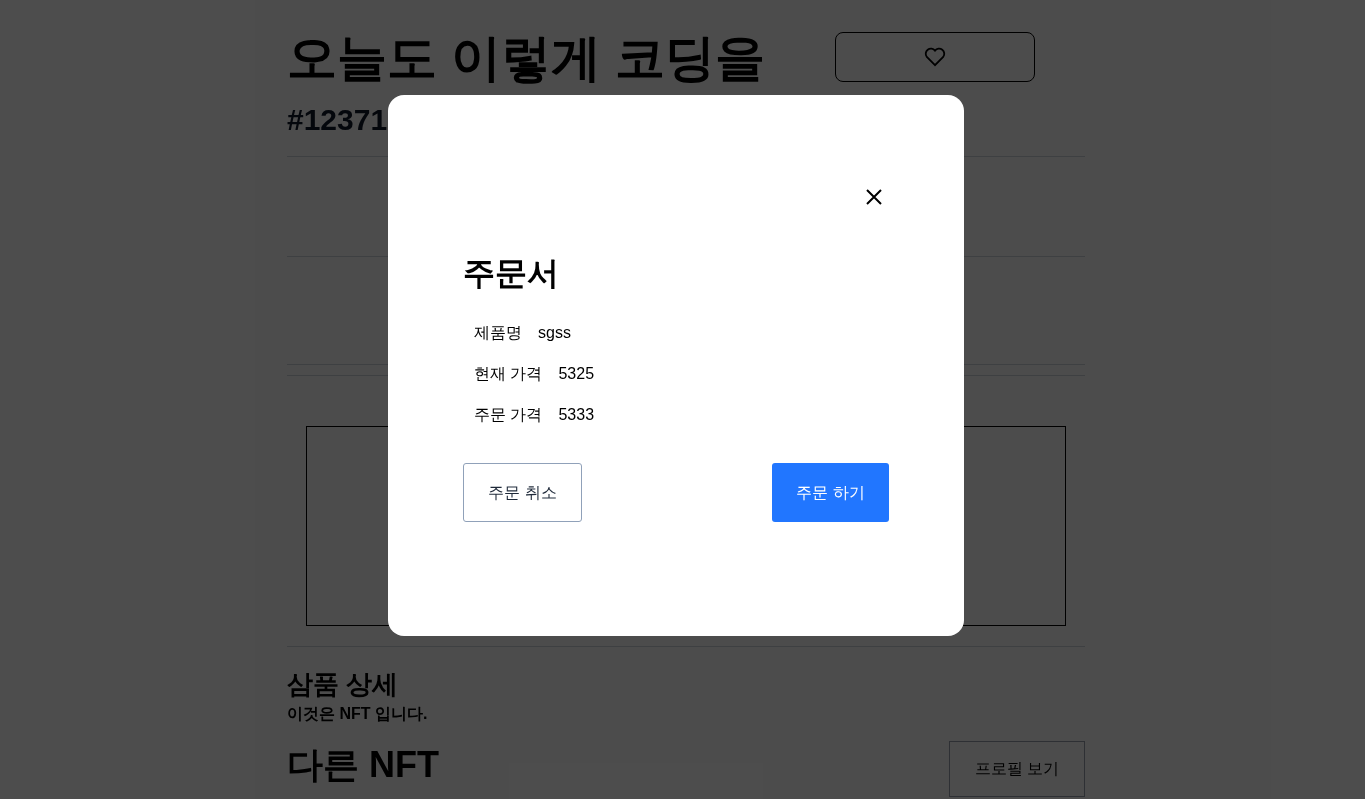 The height and width of the screenshot is (799, 1365). What do you see at coordinates (498, 333) in the screenshot?
I see `field-label: 제품명` at bounding box center [498, 333].